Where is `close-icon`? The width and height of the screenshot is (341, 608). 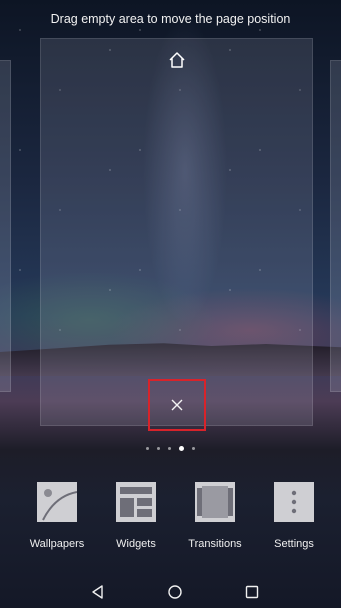
close-icon is located at coordinates (177, 405).